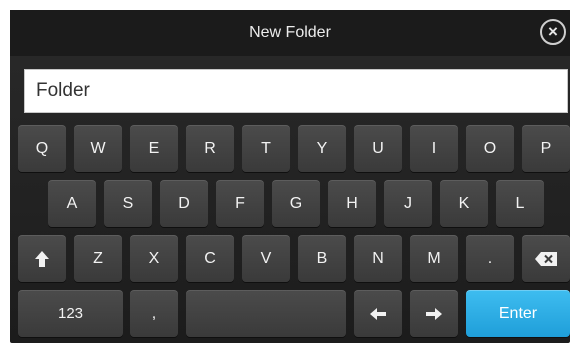 The height and width of the screenshot is (351, 577). Describe the element at coordinates (546, 148) in the screenshot. I see `key-p: P` at that location.